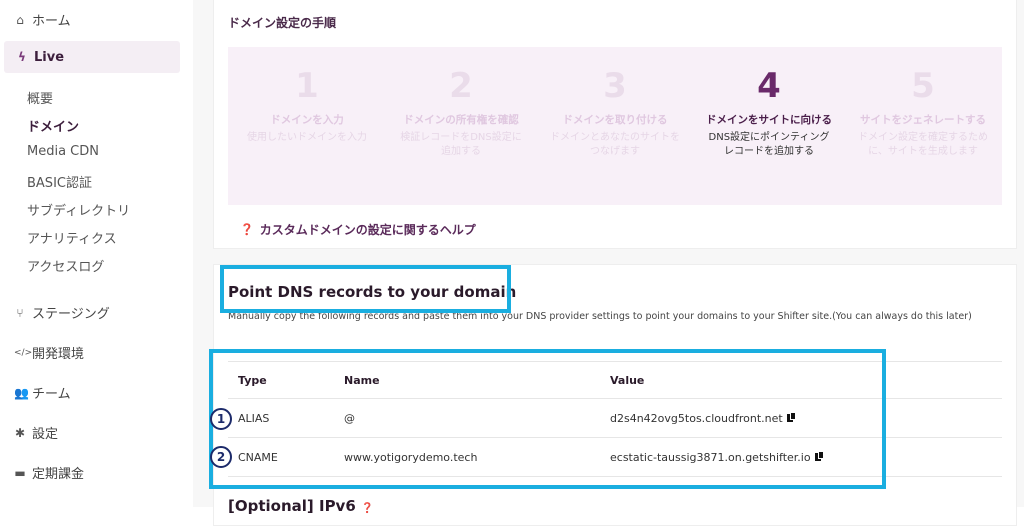  What do you see at coordinates (21, 392) in the screenshot?
I see `team-icon: 👥` at bounding box center [21, 392].